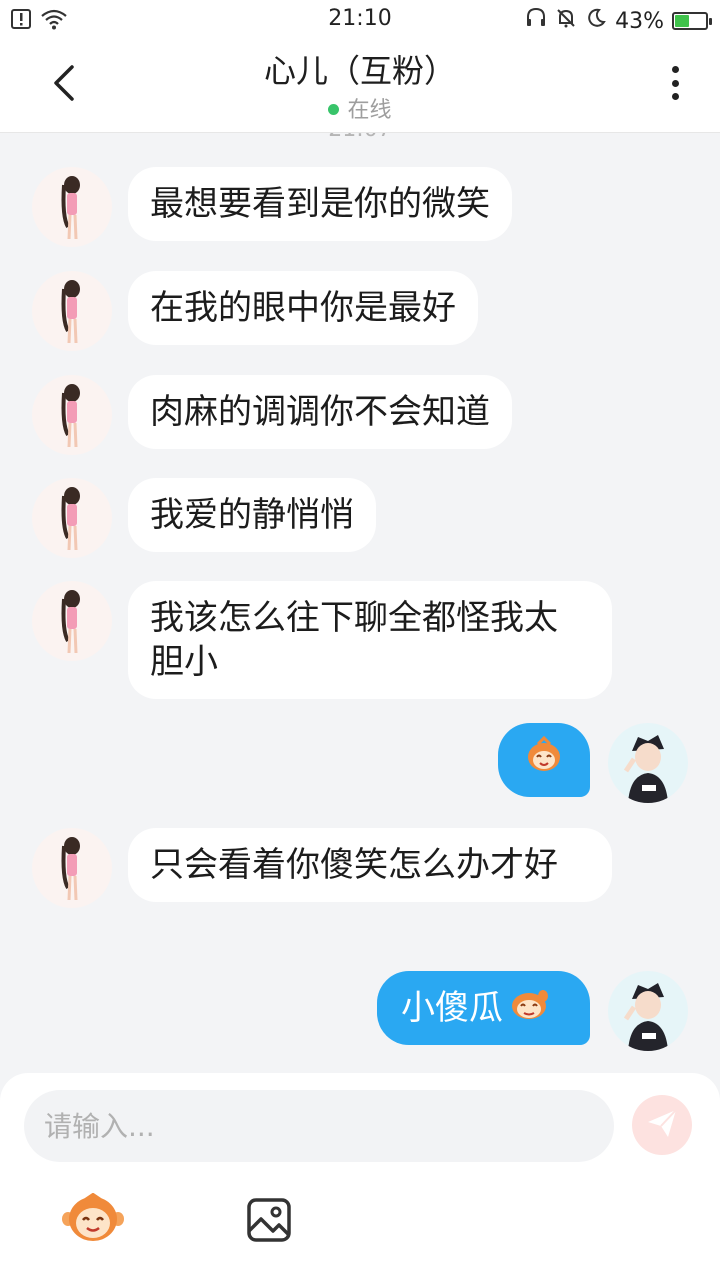 This screenshot has width=720, height=1280. Describe the element at coordinates (692, 21) in the screenshot. I see `battery-icon` at that location.